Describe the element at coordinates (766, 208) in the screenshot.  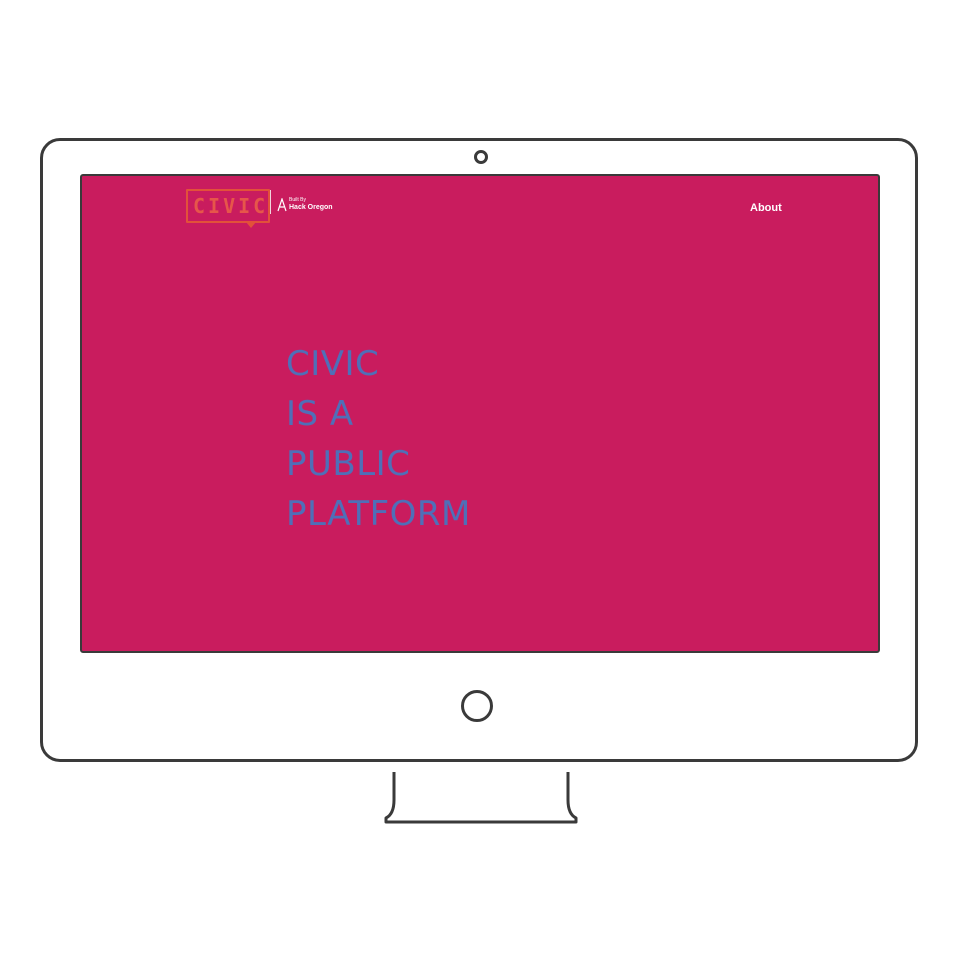
I see `nav-about-link: About` at that location.